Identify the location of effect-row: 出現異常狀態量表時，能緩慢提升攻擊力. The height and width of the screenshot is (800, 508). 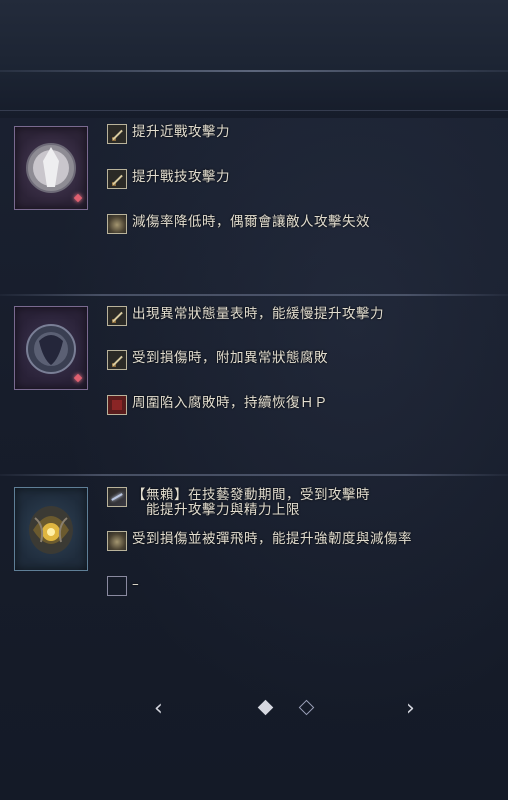
(245, 316).